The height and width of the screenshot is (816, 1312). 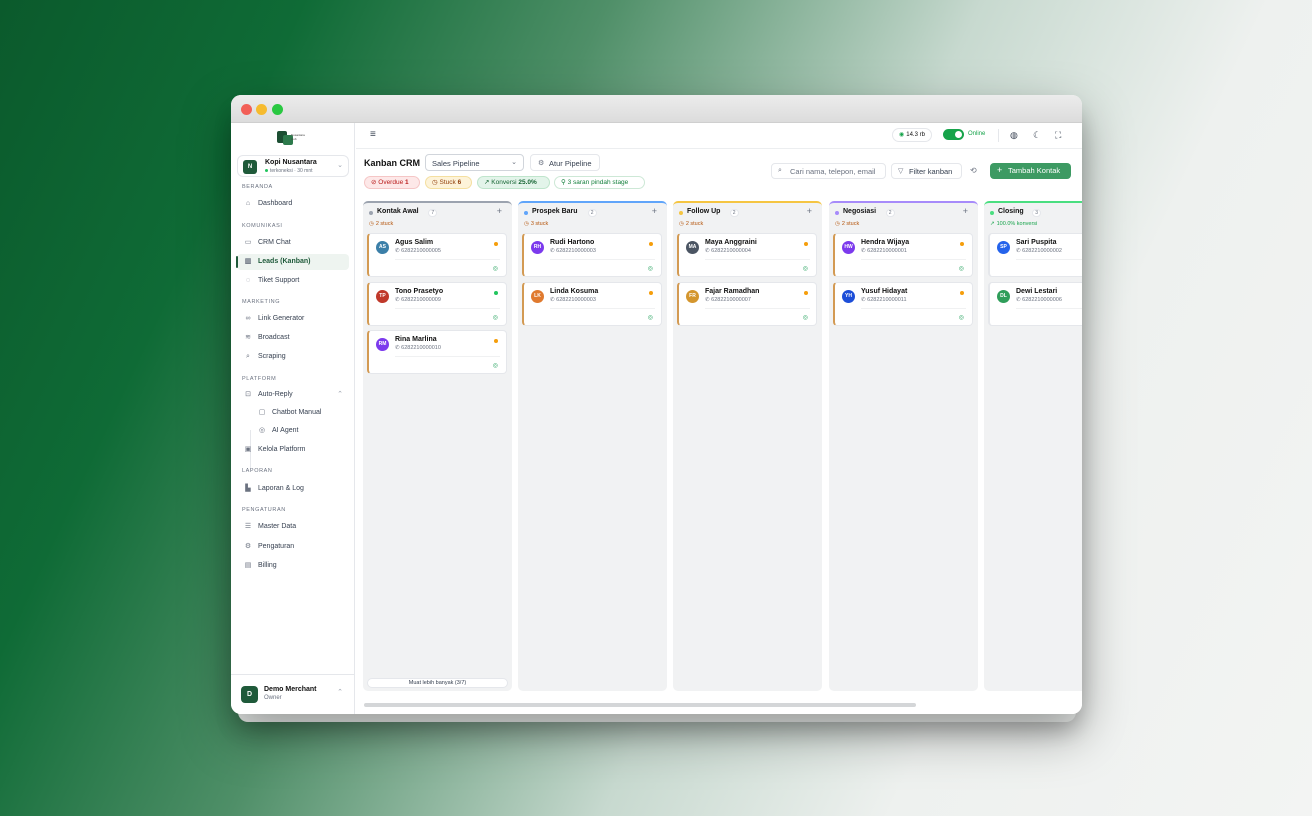 I want to click on lead-card: DLDewi Lestari✆ 6282210000006◎, so click(x=1035, y=304).